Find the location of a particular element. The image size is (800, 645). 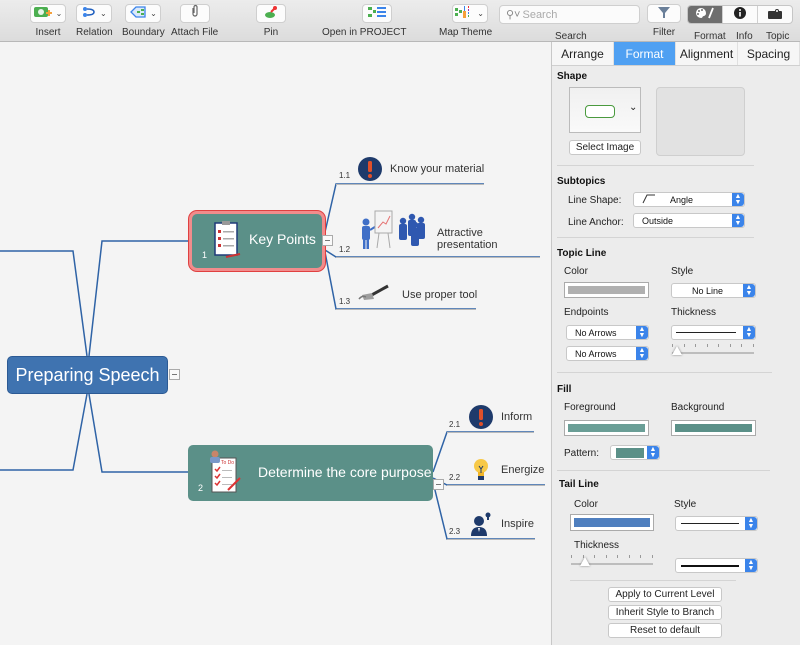

subtopic-number: 2.3 is located at coordinates (455, 531).